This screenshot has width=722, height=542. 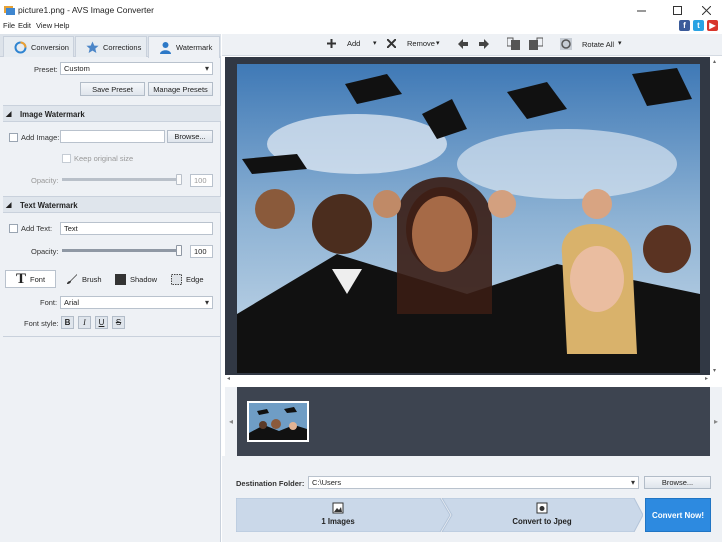 I want to click on format-step: Convert to Jpeg, so click(x=542, y=514).